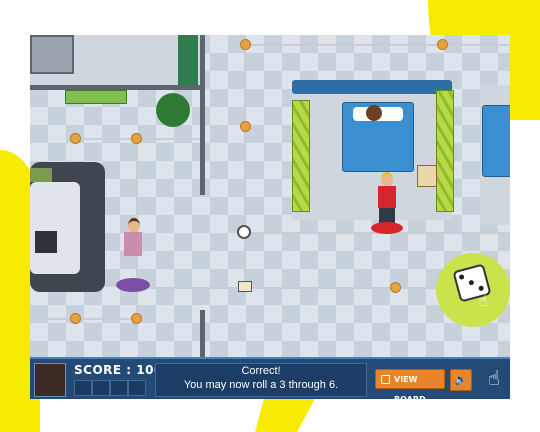 The height and width of the screenshot is (432, 540). What do you see at coordinates (387, 228) in the screenshot?
I see `player-base` at bounding box center [387, 228].